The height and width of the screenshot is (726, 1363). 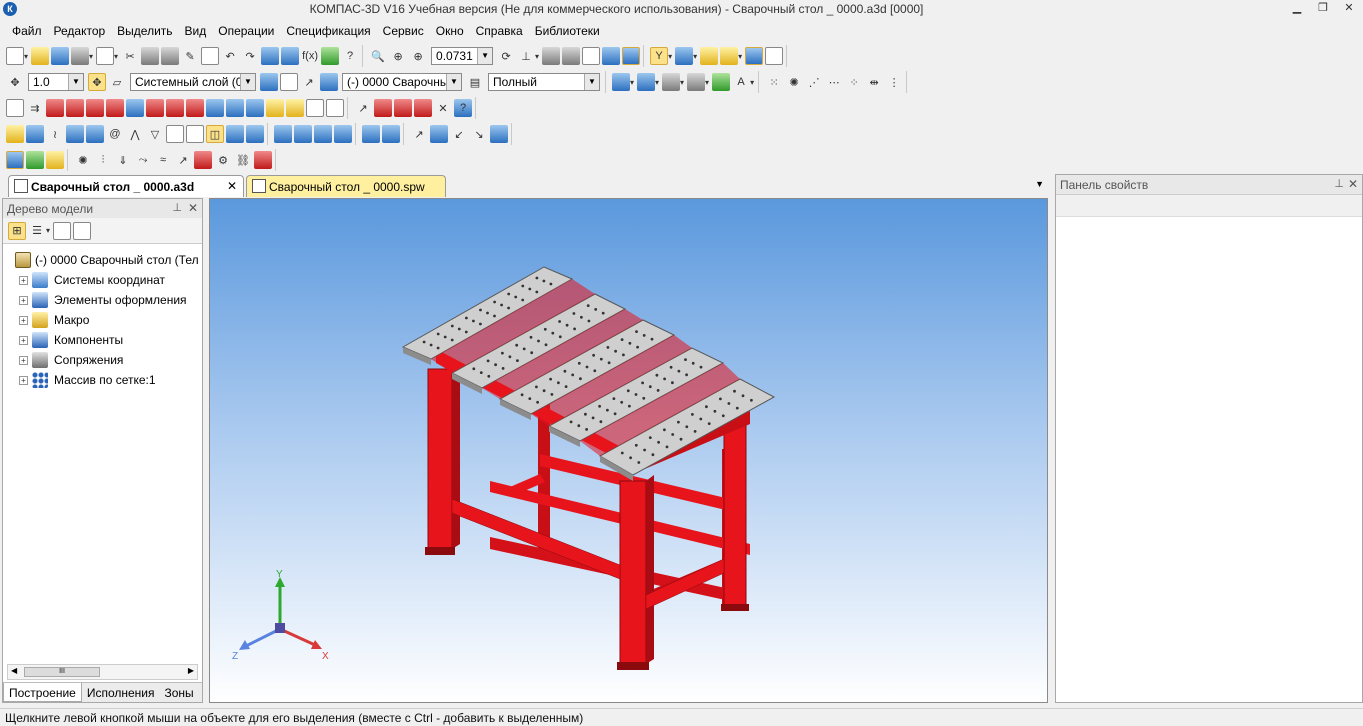 I want to click on help-pointer-icon: ?, so click(x=350, y=56).